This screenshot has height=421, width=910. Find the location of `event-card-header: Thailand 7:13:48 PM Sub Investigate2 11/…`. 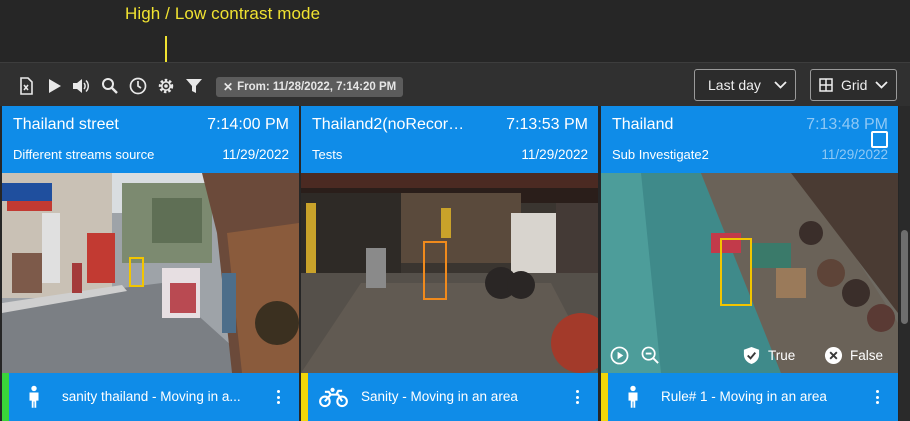

event-card-header: Thailand 7:13:48 PM Sub Investigate2 11/… is located at coordinates (749, 139).